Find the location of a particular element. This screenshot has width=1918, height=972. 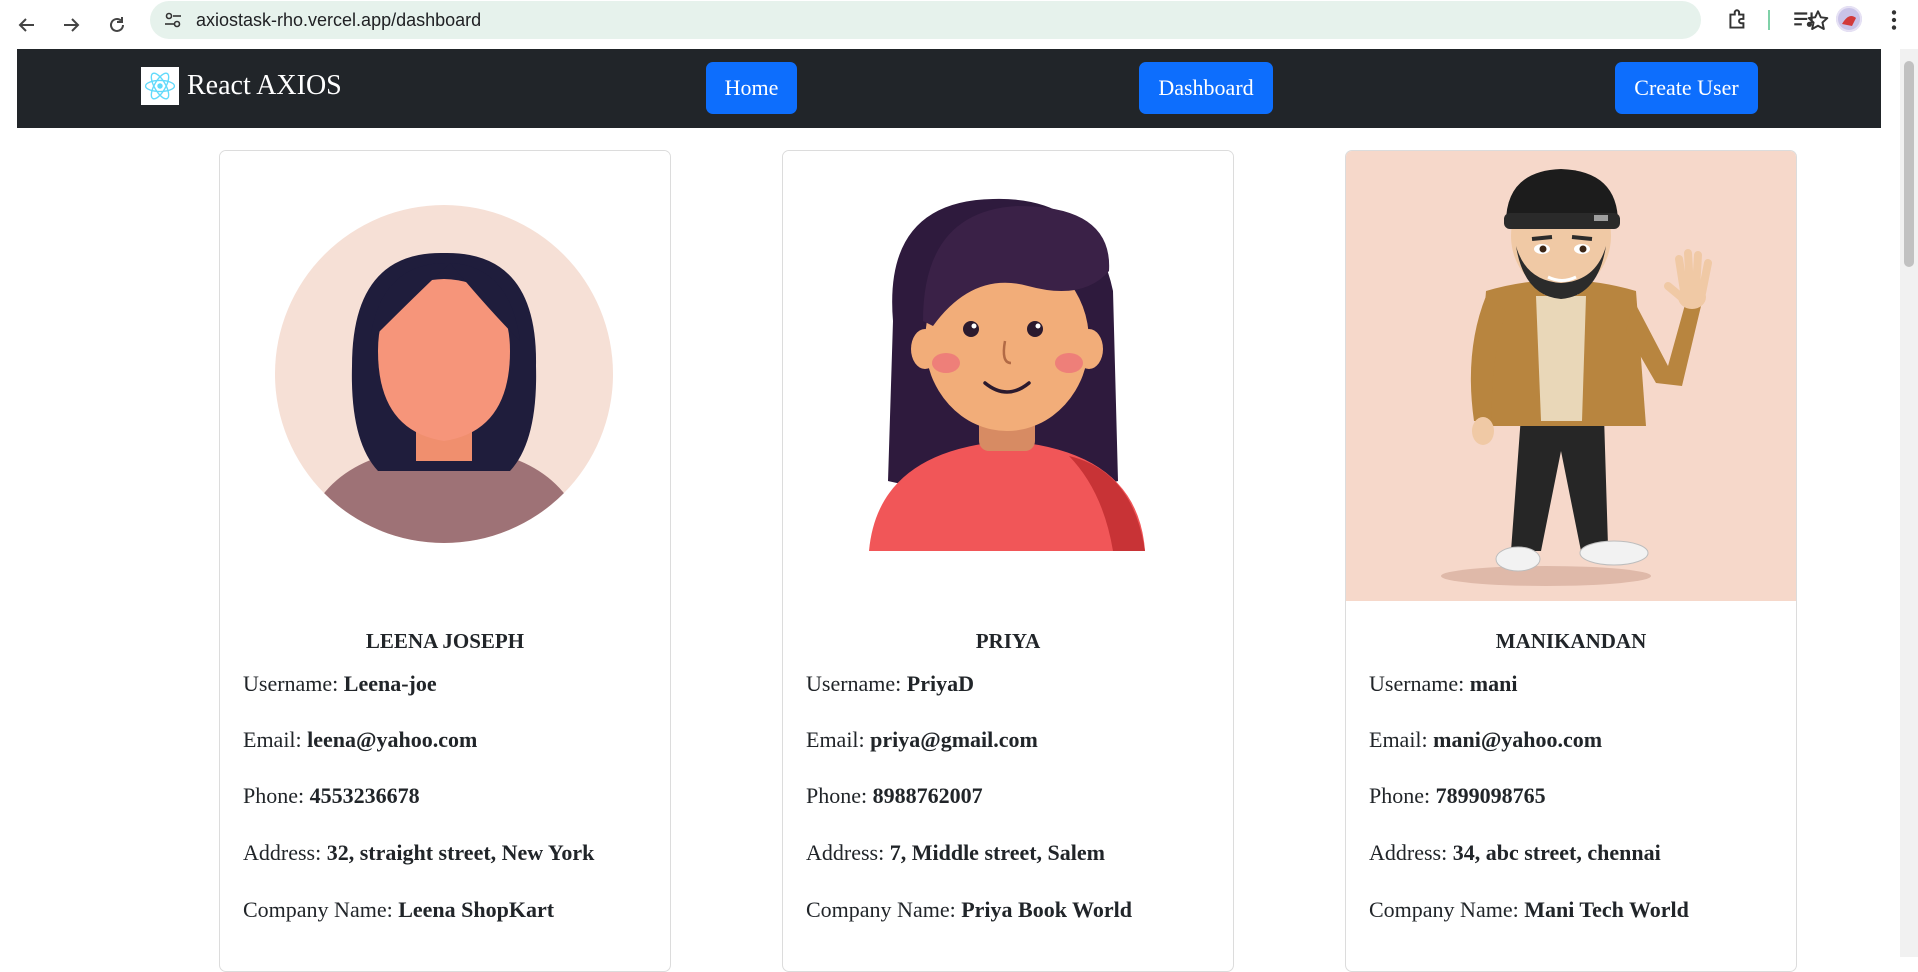

phone-row: Phone: 8988762007 is located at coordinates (894, 795).